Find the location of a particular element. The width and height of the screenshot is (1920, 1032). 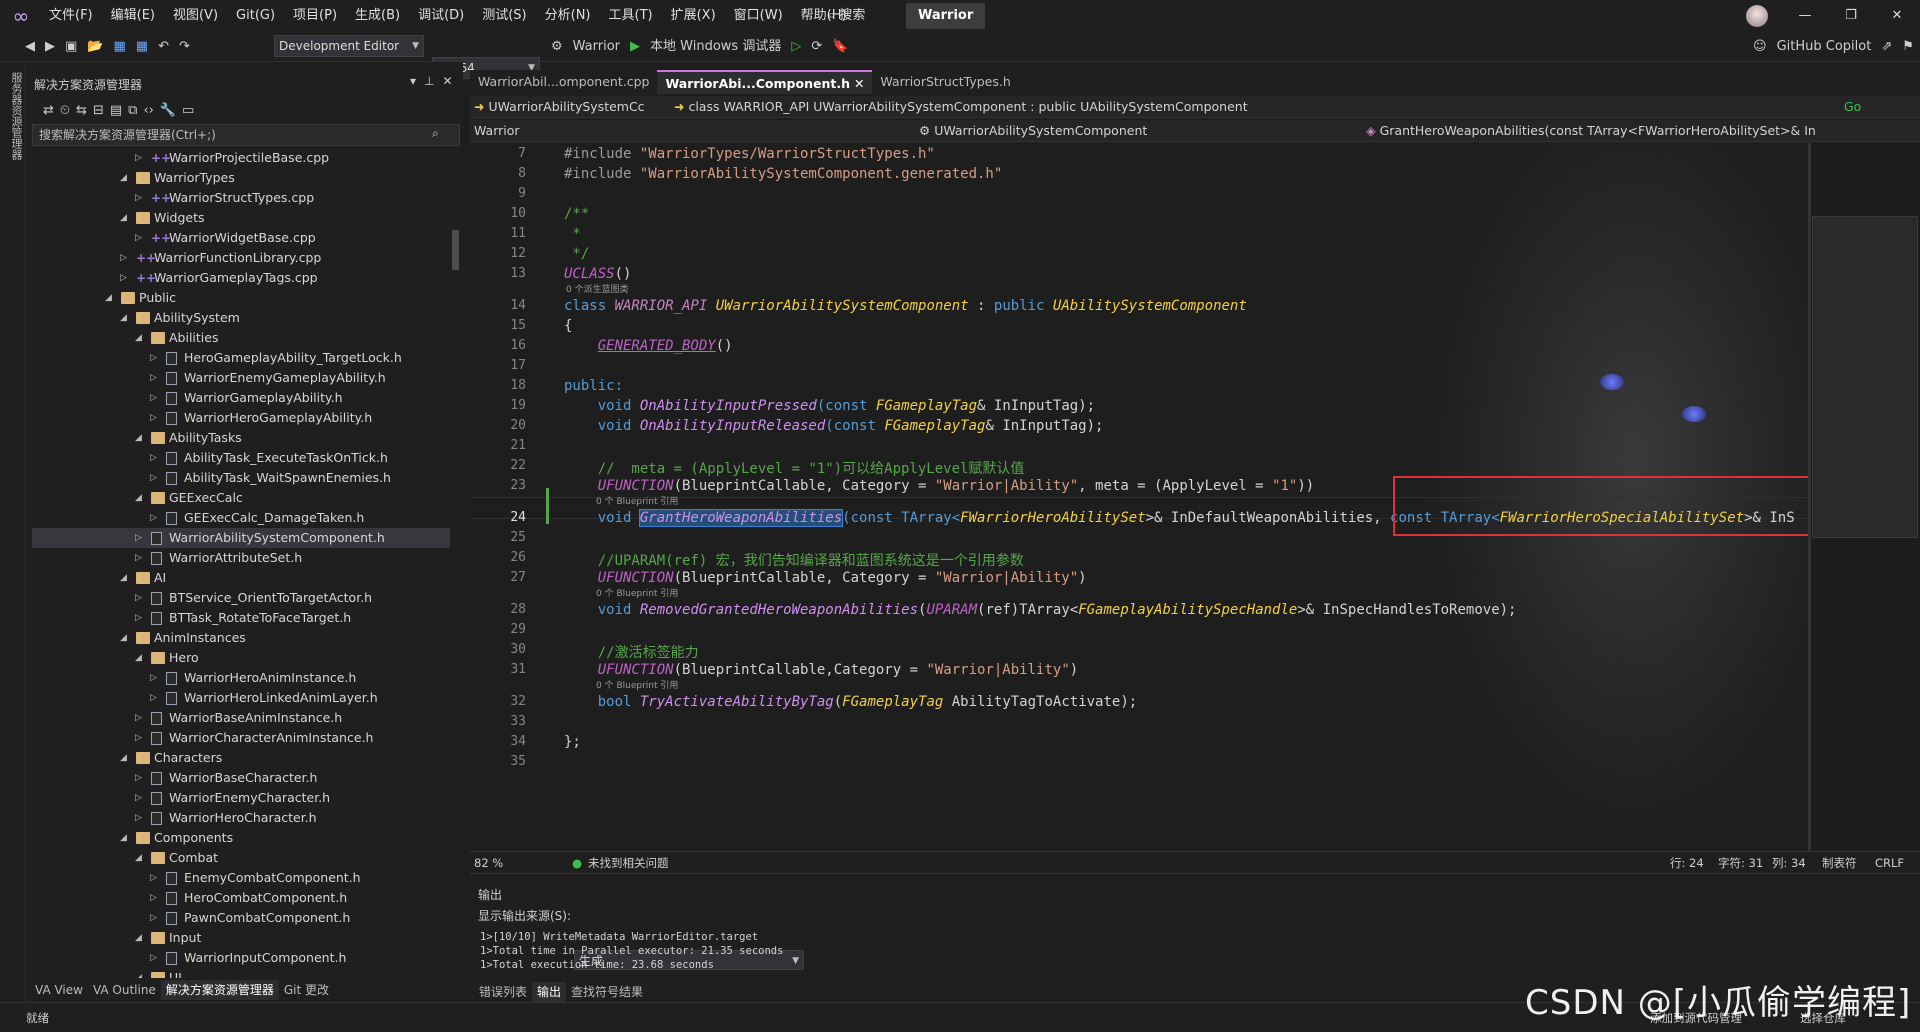

tree-item: ◢ Public is located at coordinates (242, 298).